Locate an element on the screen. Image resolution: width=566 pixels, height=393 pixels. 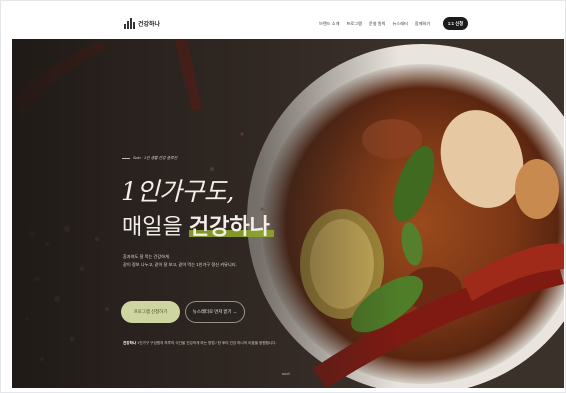
nav-apply-button: 1:1 신청 is located at coordinates (455, 23).